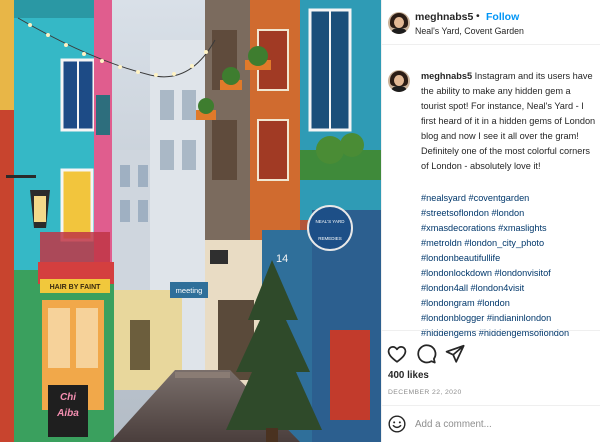 This screenshot has width=600, height=442. What do you see at coordinates (399, 23) in the screenshot?
I see `avatar` at bounding box center [399, 23].